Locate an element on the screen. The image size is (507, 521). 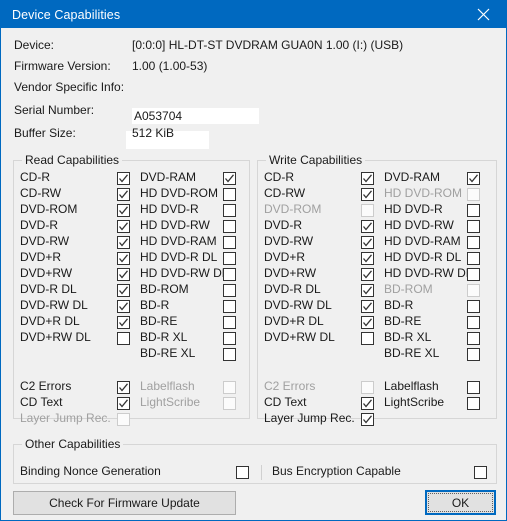
ok-button: OK is located at coordinates (460, 502).